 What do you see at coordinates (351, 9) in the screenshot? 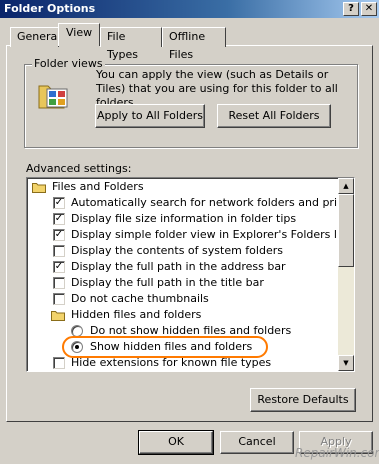
I see `help-button: ?` at bounding box center [351, 9].